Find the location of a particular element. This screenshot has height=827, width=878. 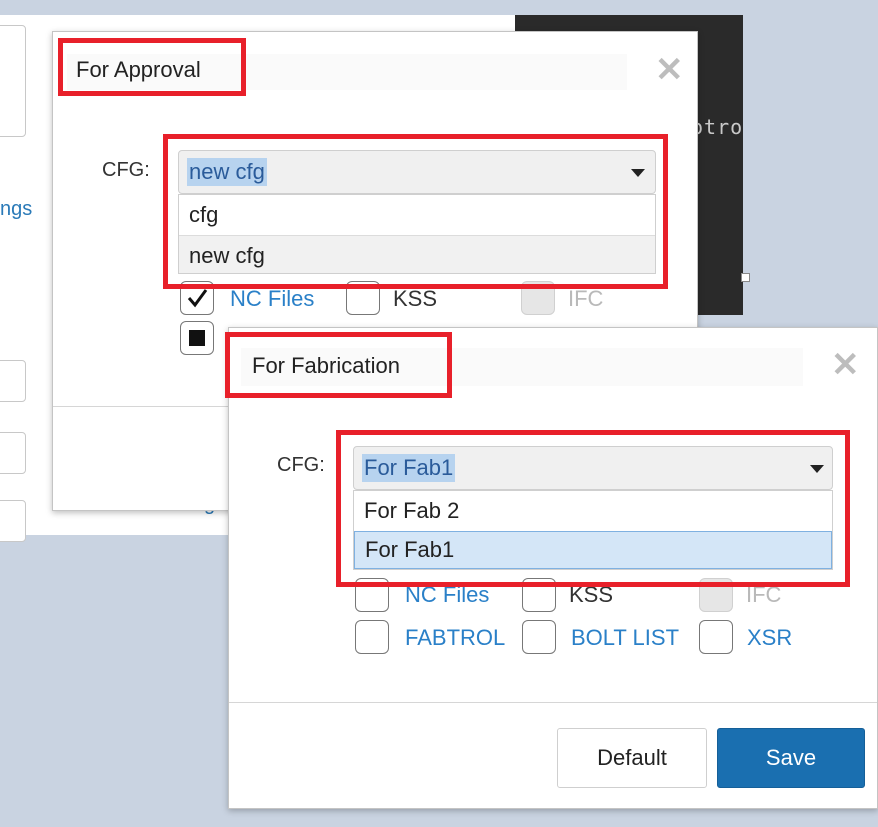

bolt-list-checkbox is located at coordinates (539, 637).